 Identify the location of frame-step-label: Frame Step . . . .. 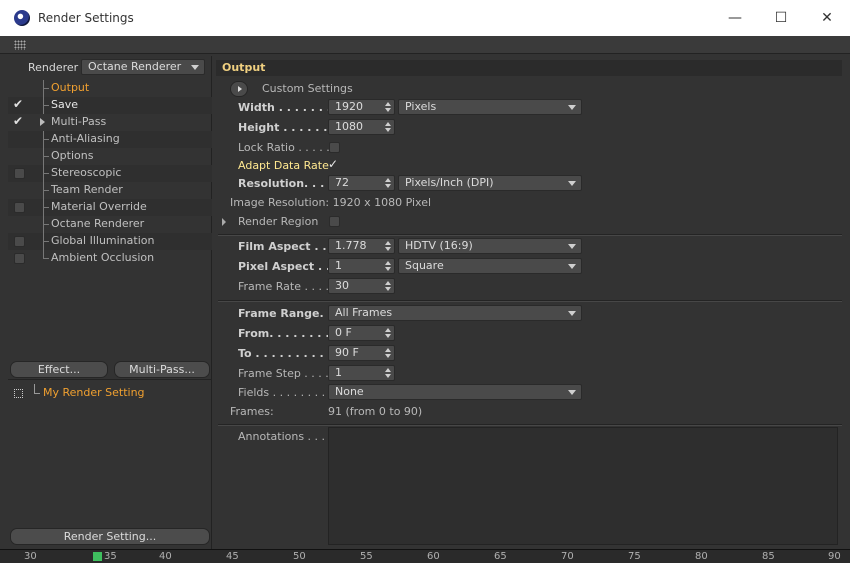
(283, 373).